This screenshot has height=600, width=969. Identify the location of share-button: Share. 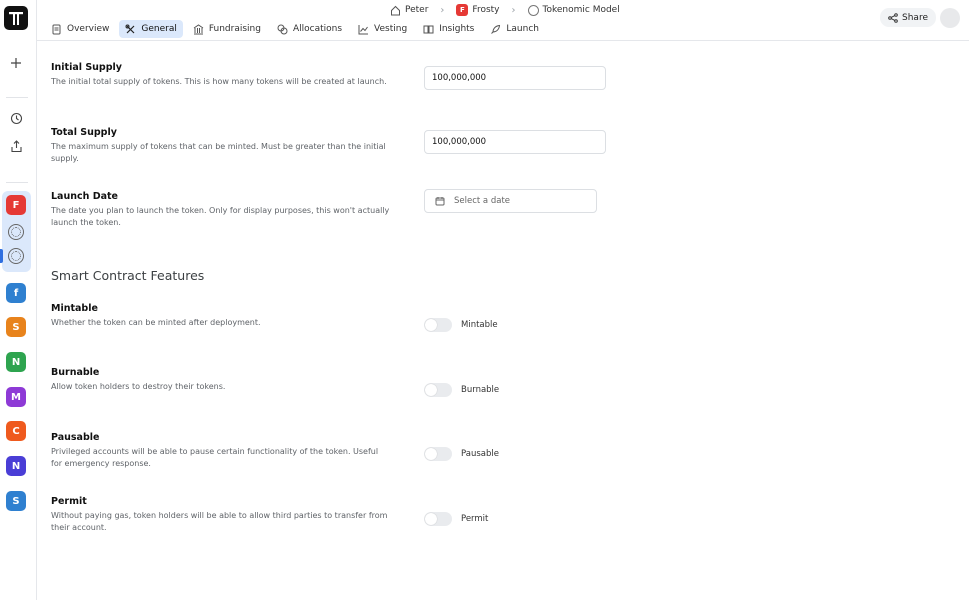
(908, 17).